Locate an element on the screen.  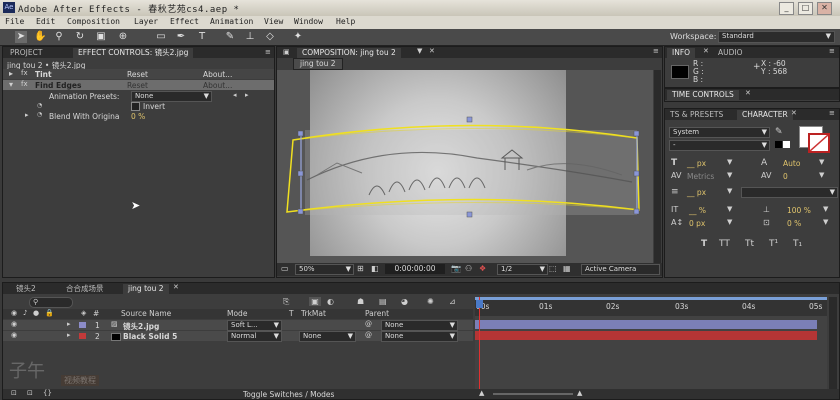
zoom-tool-icon: ⚲ is located at coordinates (59, 37).